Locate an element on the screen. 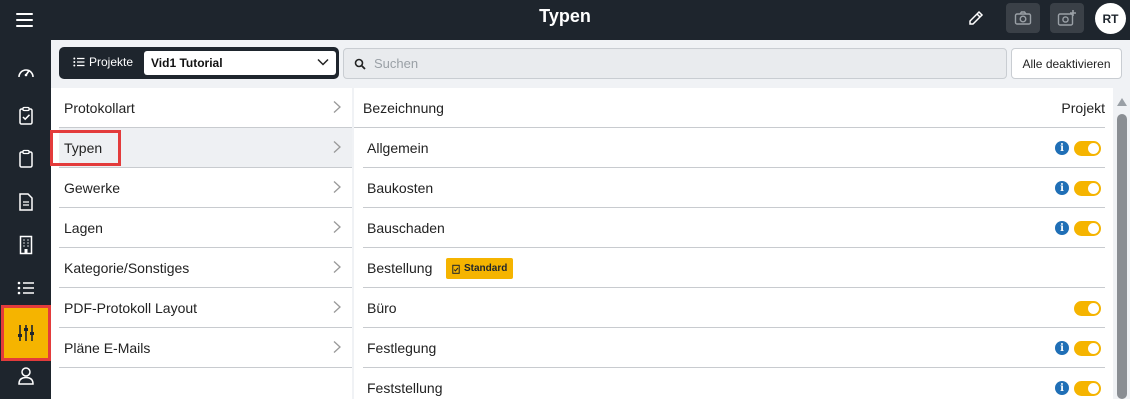 The image size is (1130, 399). category-label: Kategorie/Sonstiges is located at coordinates (127, 267).